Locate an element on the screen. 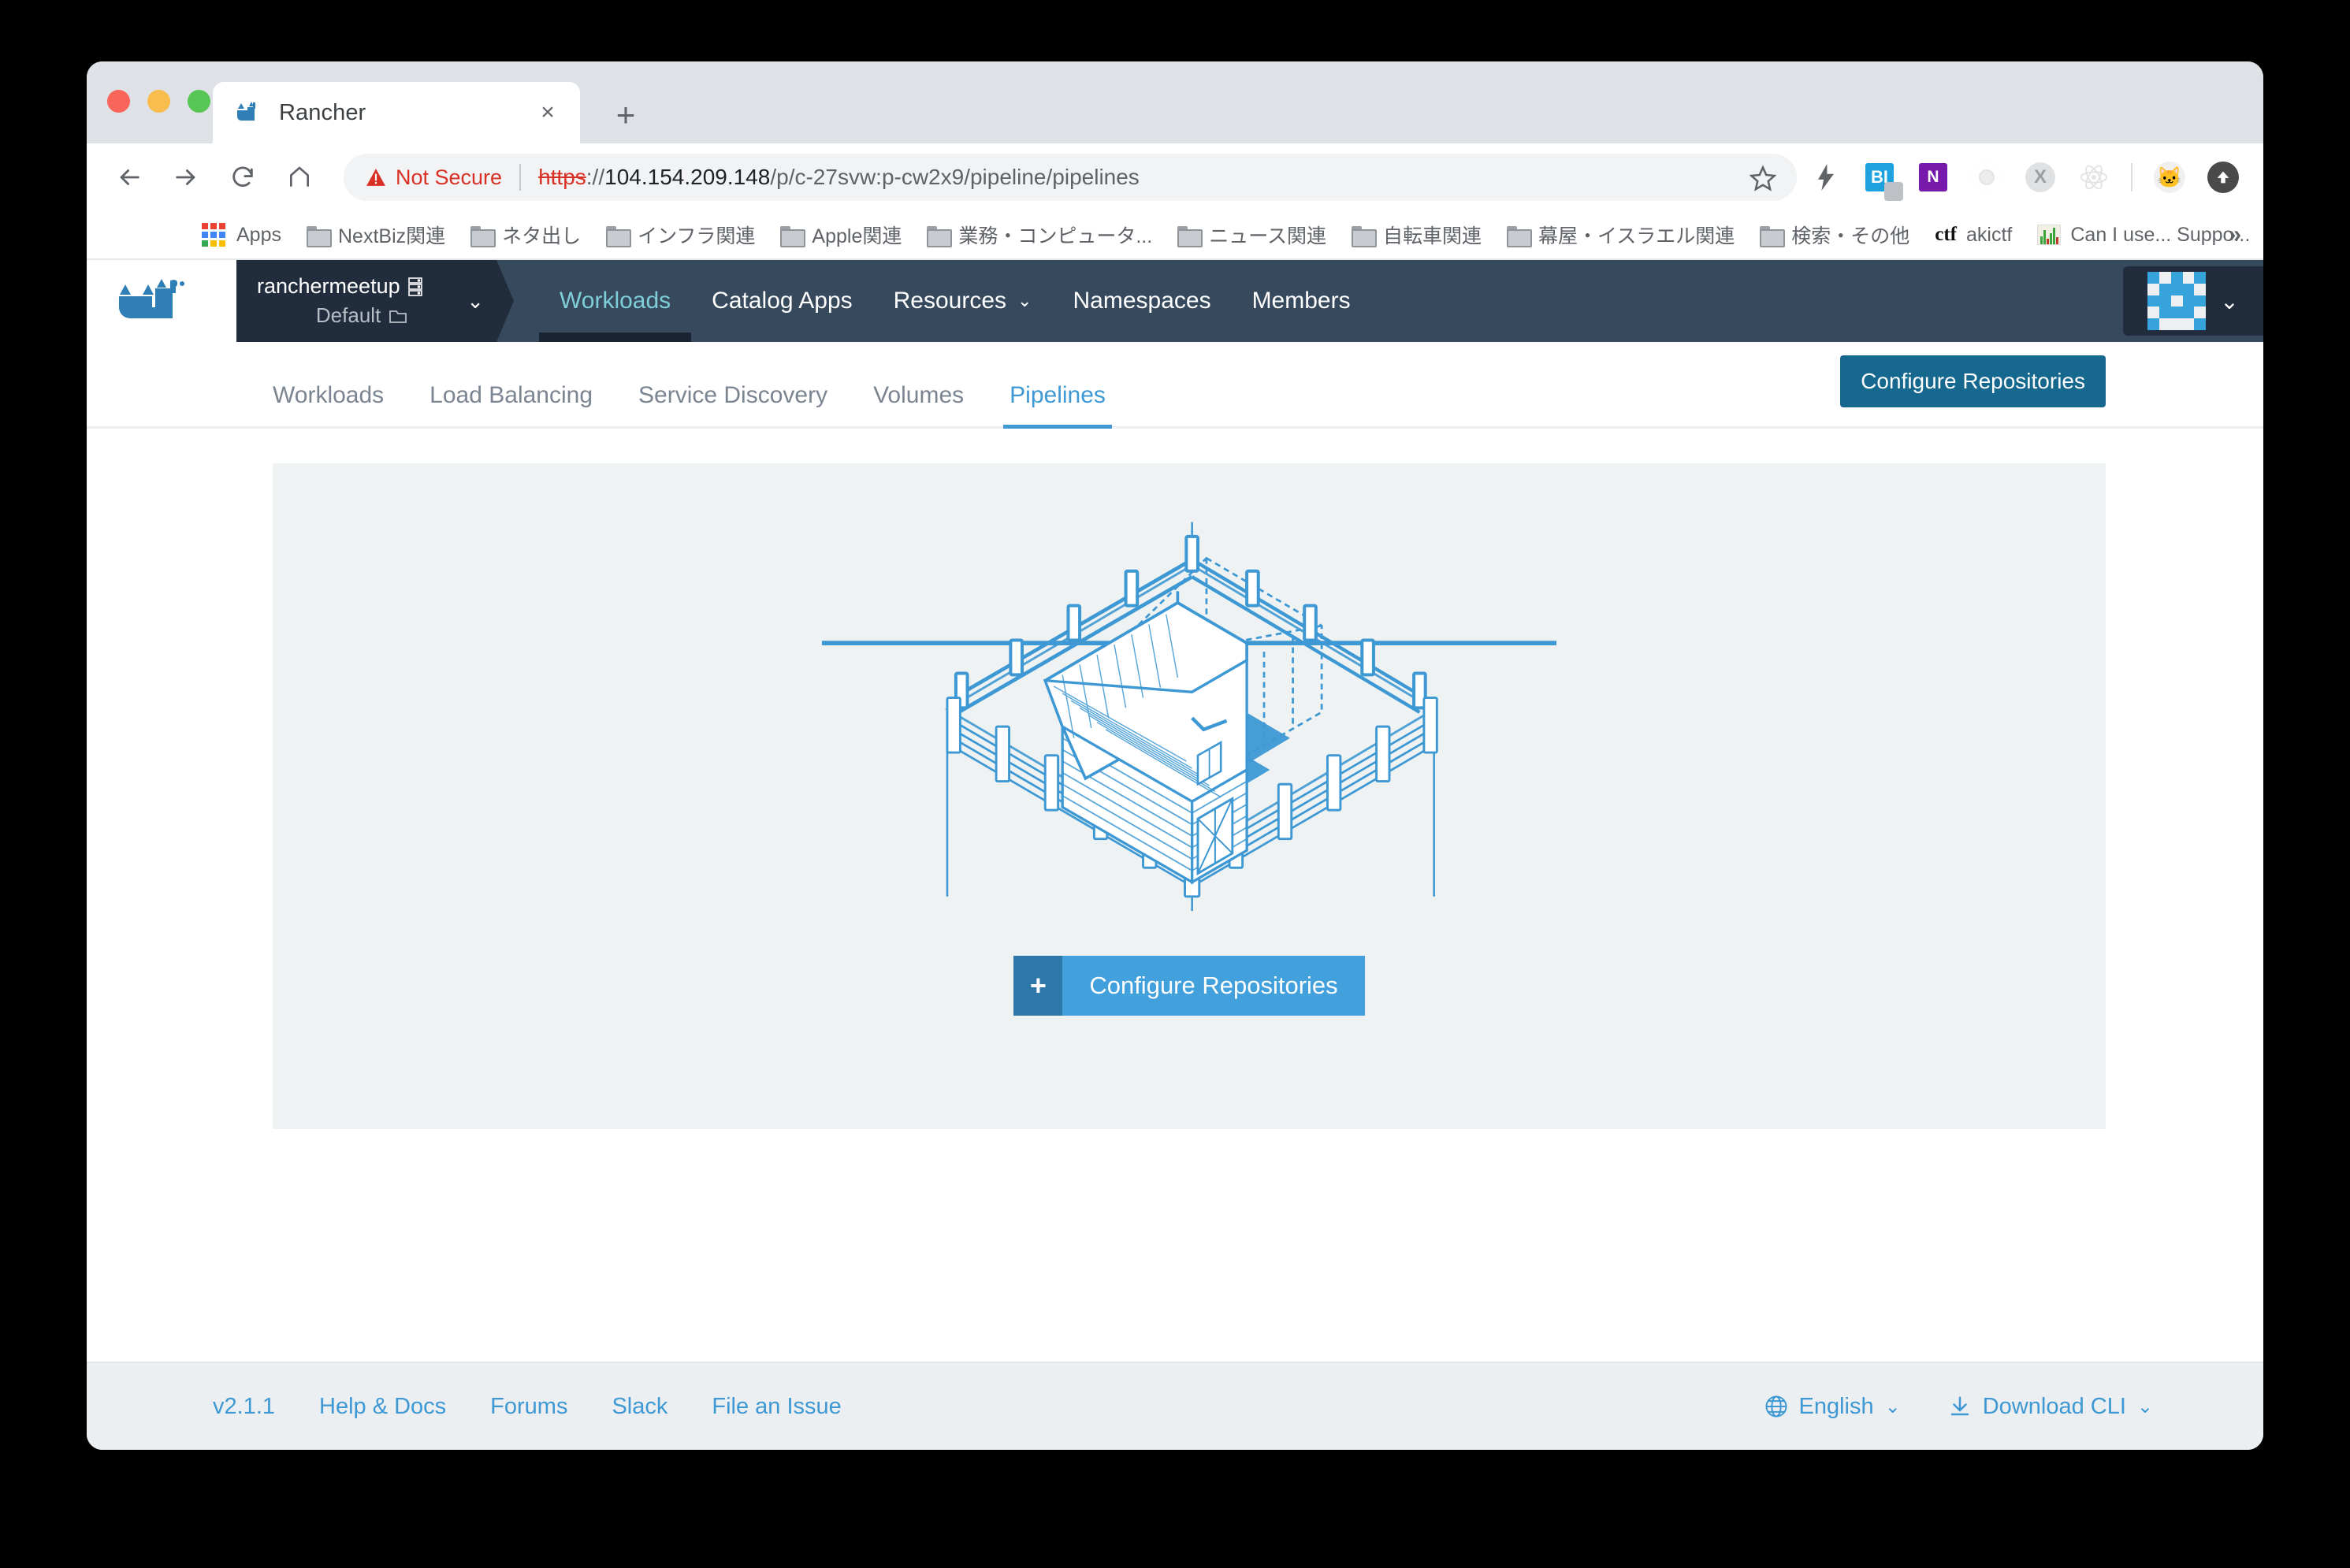  bookmark-folder-infra: インフラ関連 is located at coordinates (680, 235).